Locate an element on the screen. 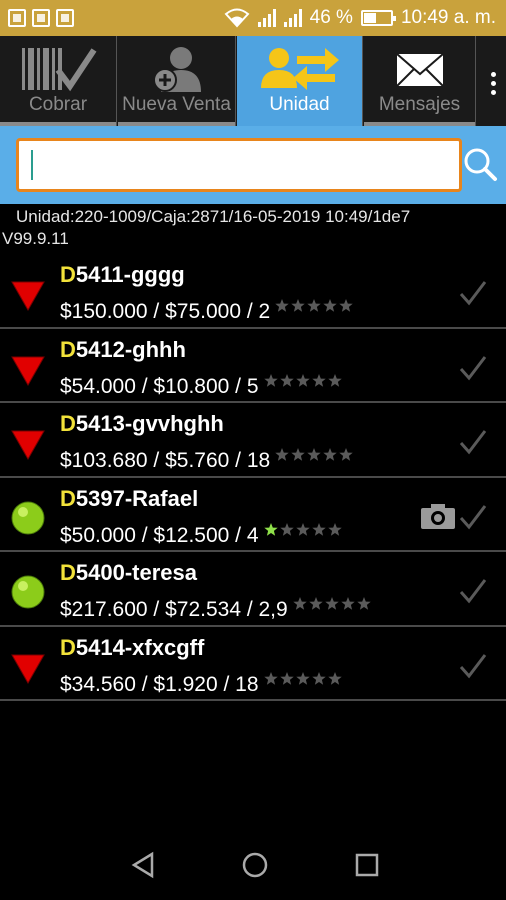 The width and height of the screenshot is (506, 900). item-title: D5412-ghhh is located at coordinates (123, 350).